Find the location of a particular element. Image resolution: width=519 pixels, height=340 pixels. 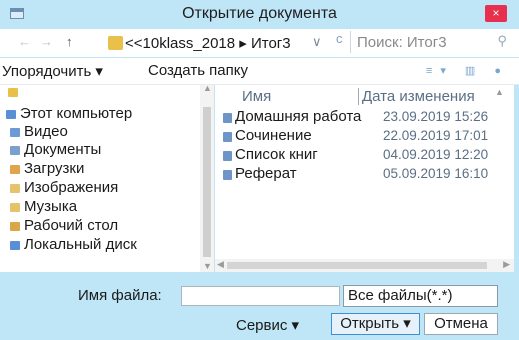

sort-arrow-icon: ▲ is located at coordinates (499, 92).